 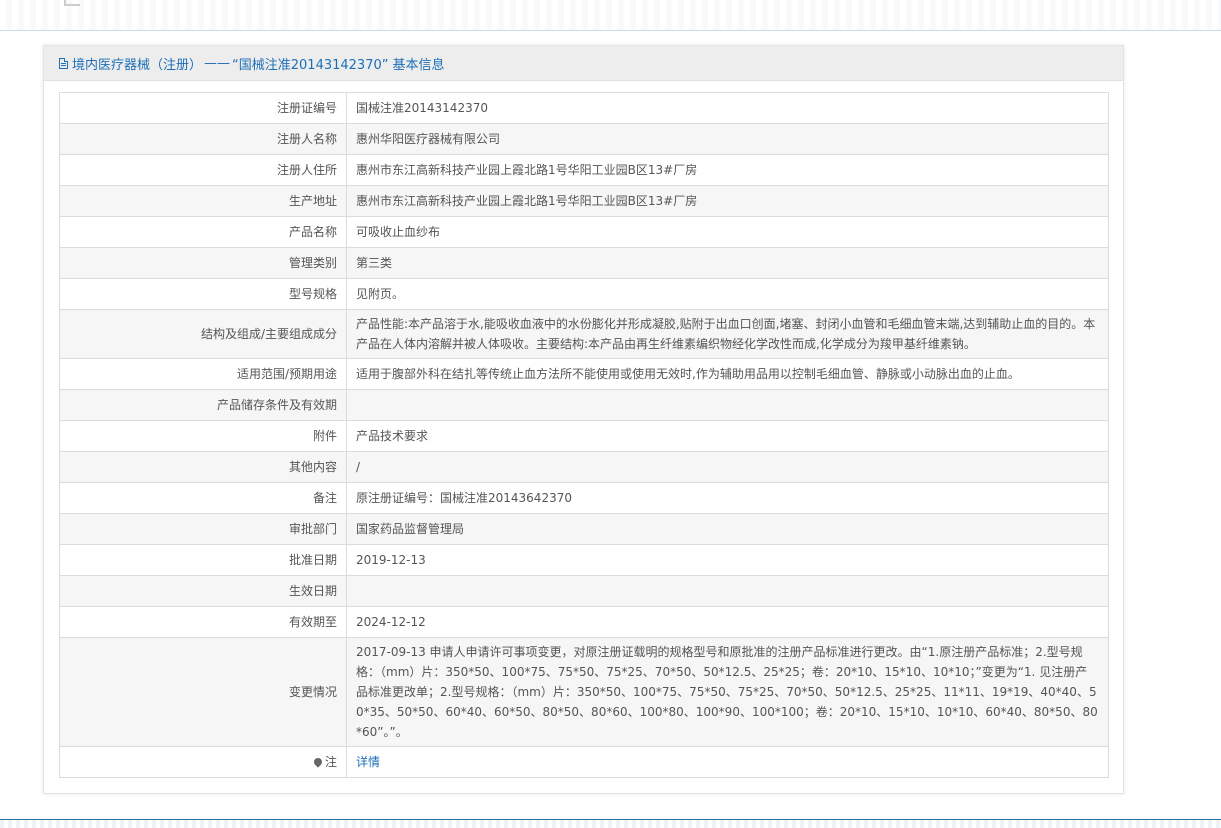 I want to click on row-label: 其他内容, so click(x=203, y=467).